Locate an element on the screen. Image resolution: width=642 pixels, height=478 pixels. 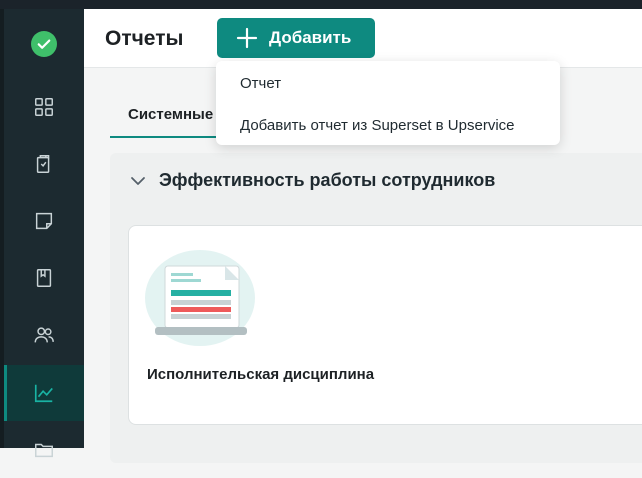
page-header: Отчеты Добавить is located at coordinates (363, 38).